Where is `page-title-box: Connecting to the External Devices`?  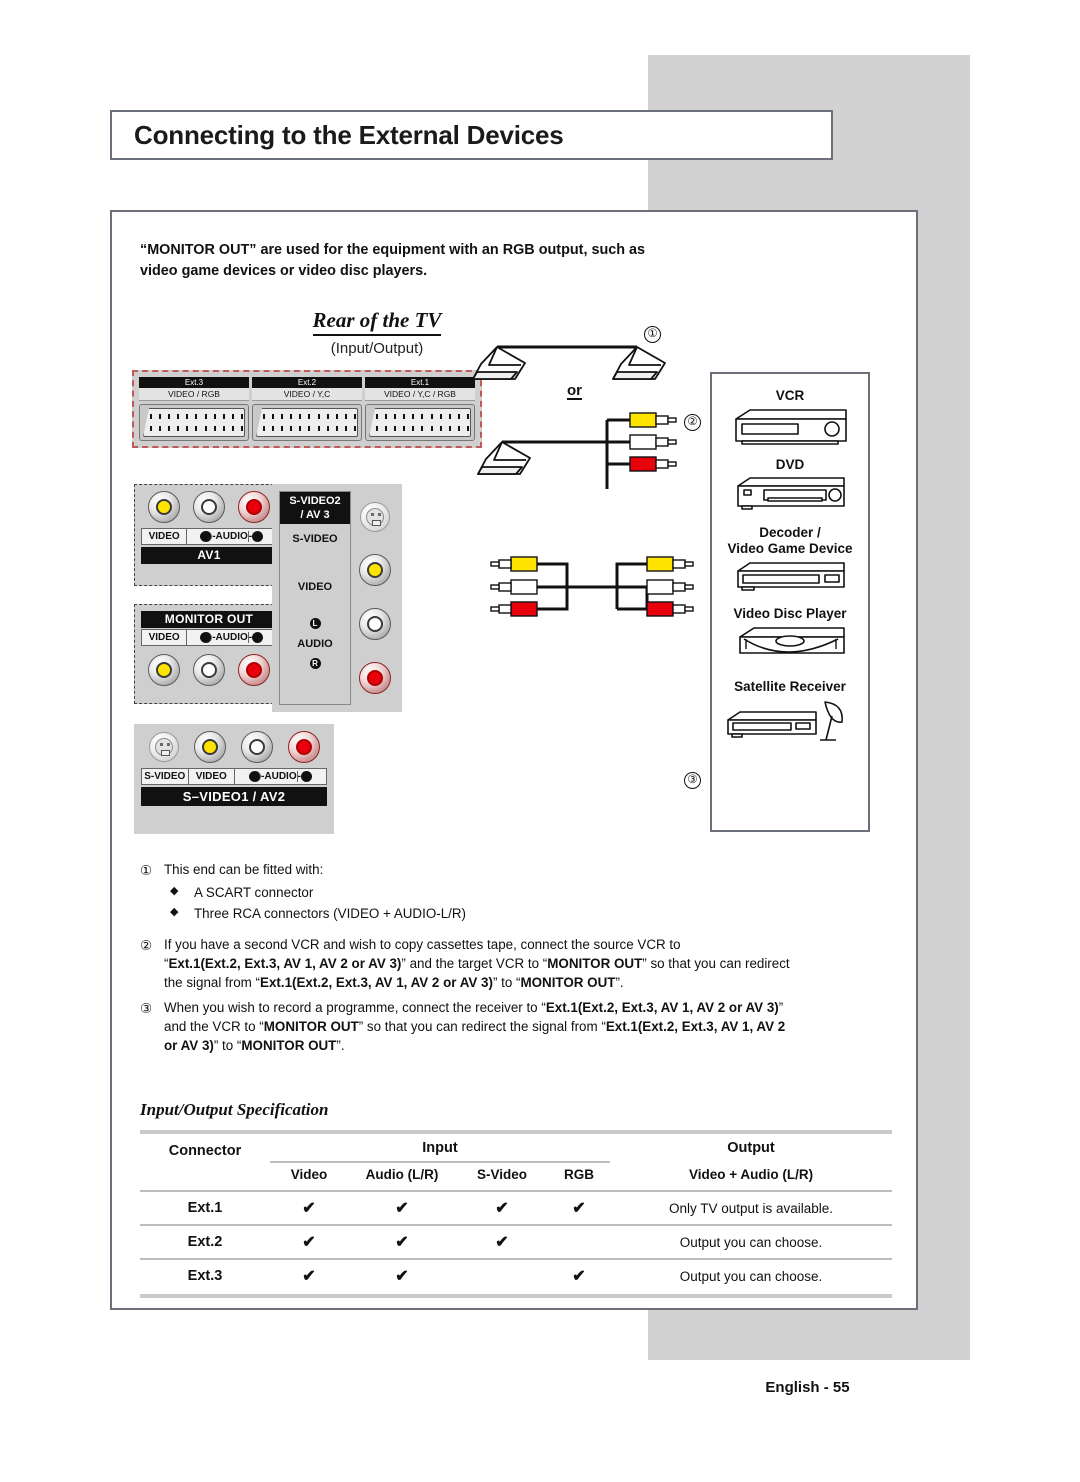 page-title-box: Connecting to the External Devices is located at coordinates (471, 135).